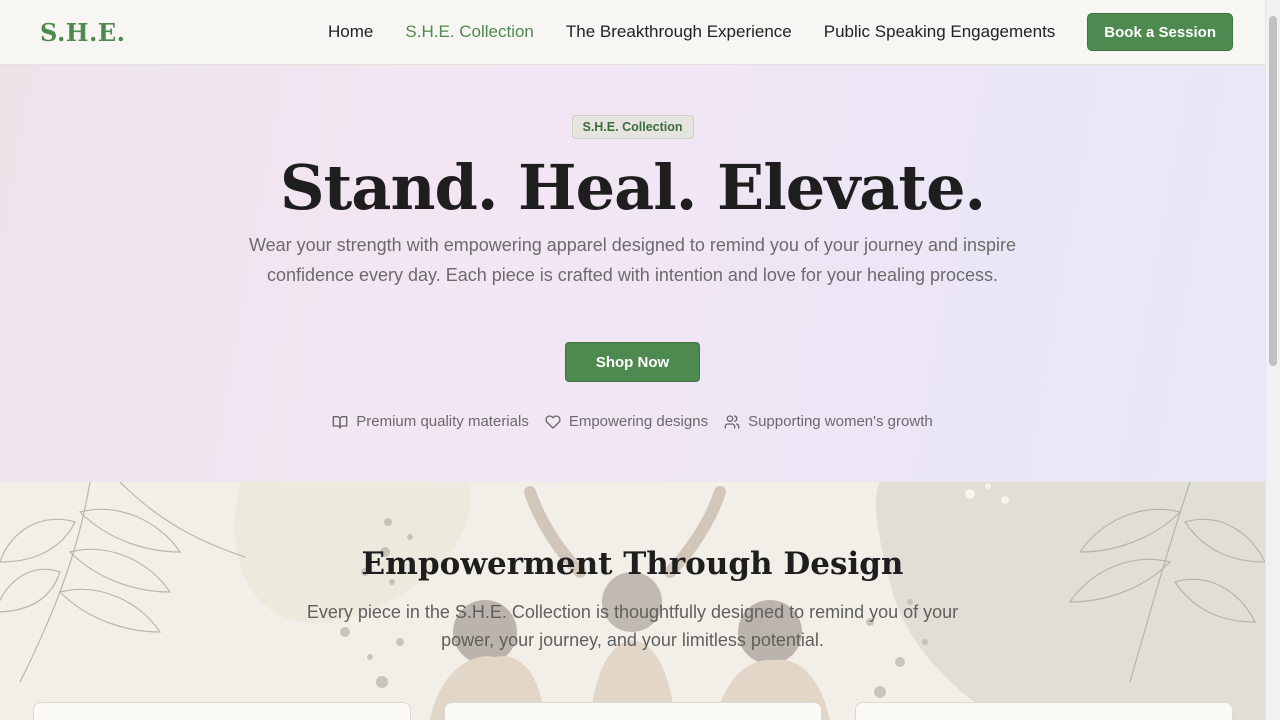  I want to click on feature-item: Supporting women's growth, so click(828, 421).